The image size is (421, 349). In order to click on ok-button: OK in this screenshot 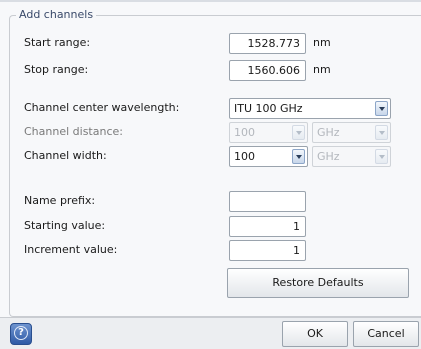, I will do `click(315, 334)`.